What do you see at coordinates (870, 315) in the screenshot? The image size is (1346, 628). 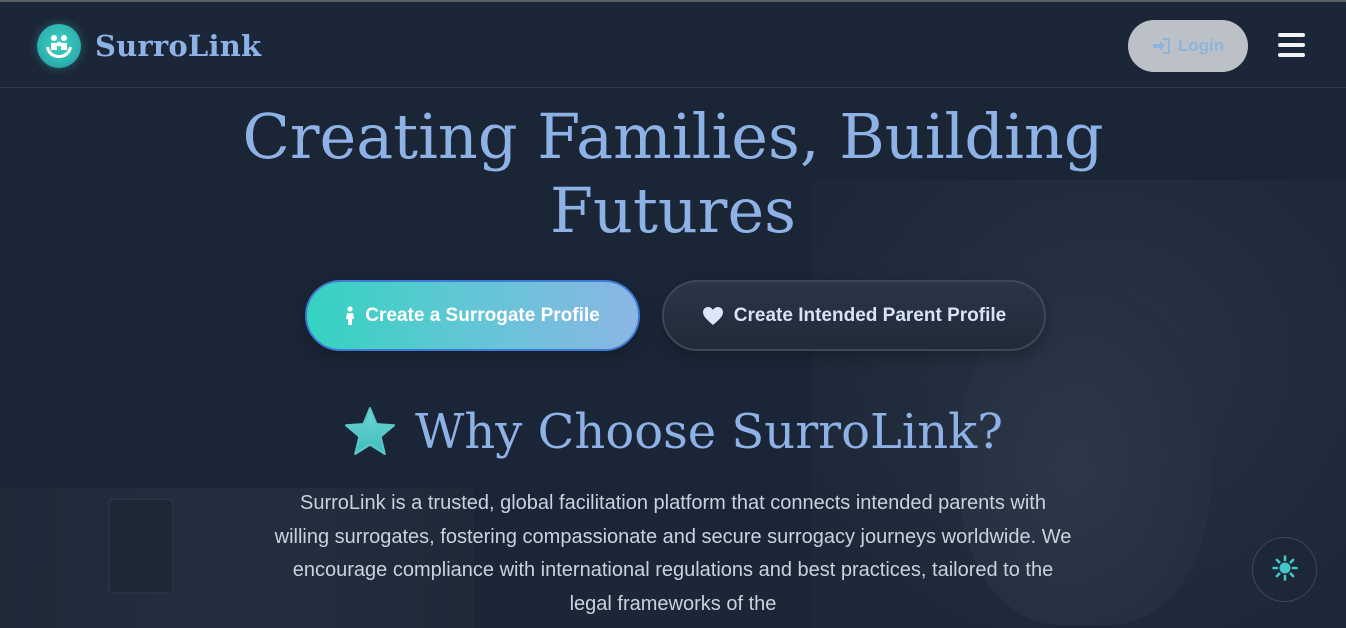 I see `create-intended-parent-profile-label: Create Intended Parent Profile` at bounding box center [870, 315].